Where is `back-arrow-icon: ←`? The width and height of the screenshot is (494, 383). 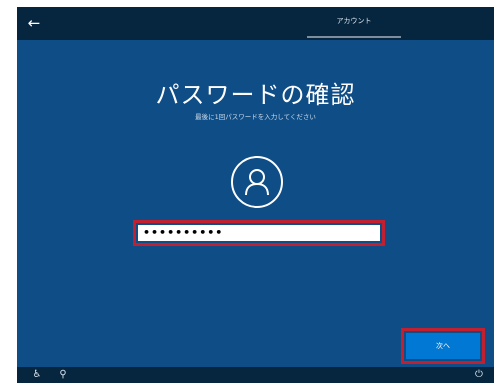 back-arrow-icon: ← is located at coordinates (34, 23).